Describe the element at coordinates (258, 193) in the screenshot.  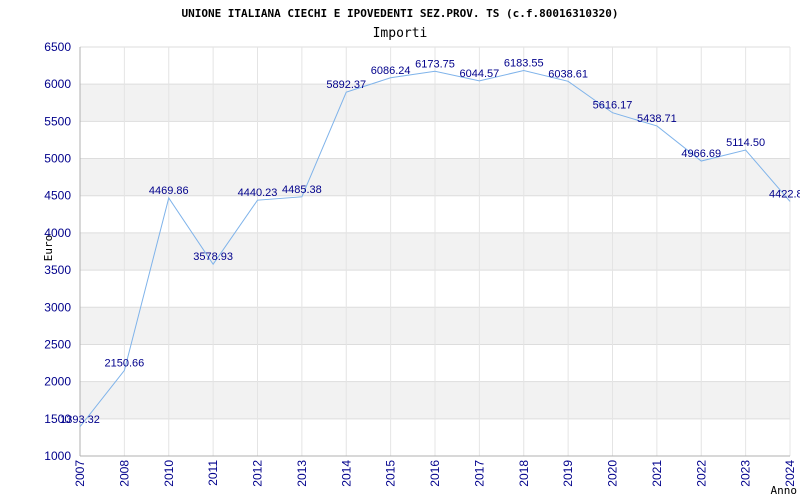
I see `data-label: 4440.23` at that location.